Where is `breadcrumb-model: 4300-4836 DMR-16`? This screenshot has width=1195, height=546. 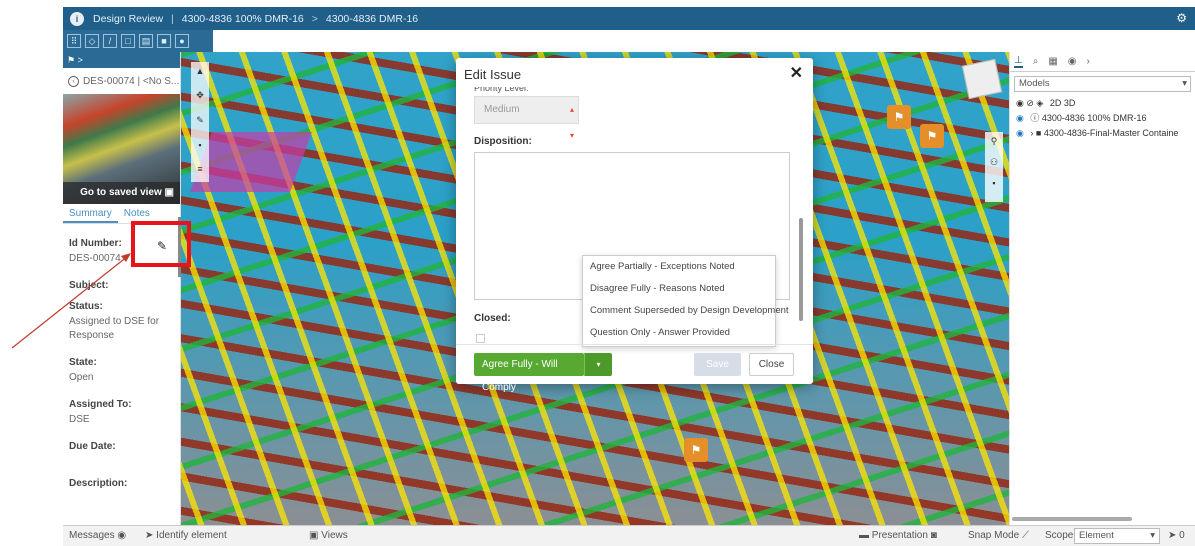 breadcrumb-model: 4300-4836 DMR-16 is located at coordinates (372, 19).